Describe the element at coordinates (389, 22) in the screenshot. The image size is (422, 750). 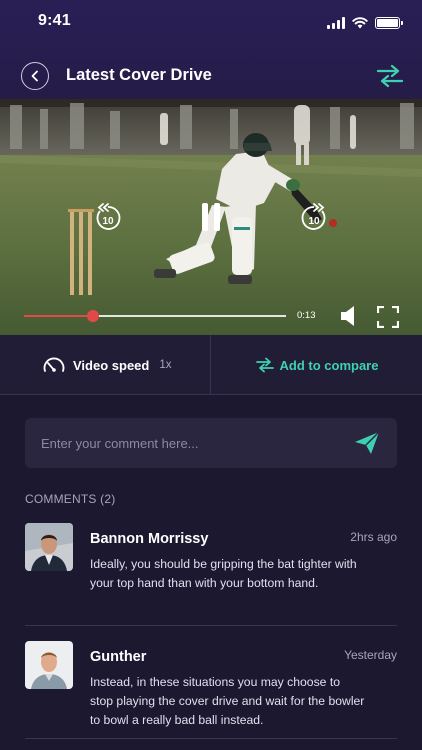
I see `battery-icon` at that location.